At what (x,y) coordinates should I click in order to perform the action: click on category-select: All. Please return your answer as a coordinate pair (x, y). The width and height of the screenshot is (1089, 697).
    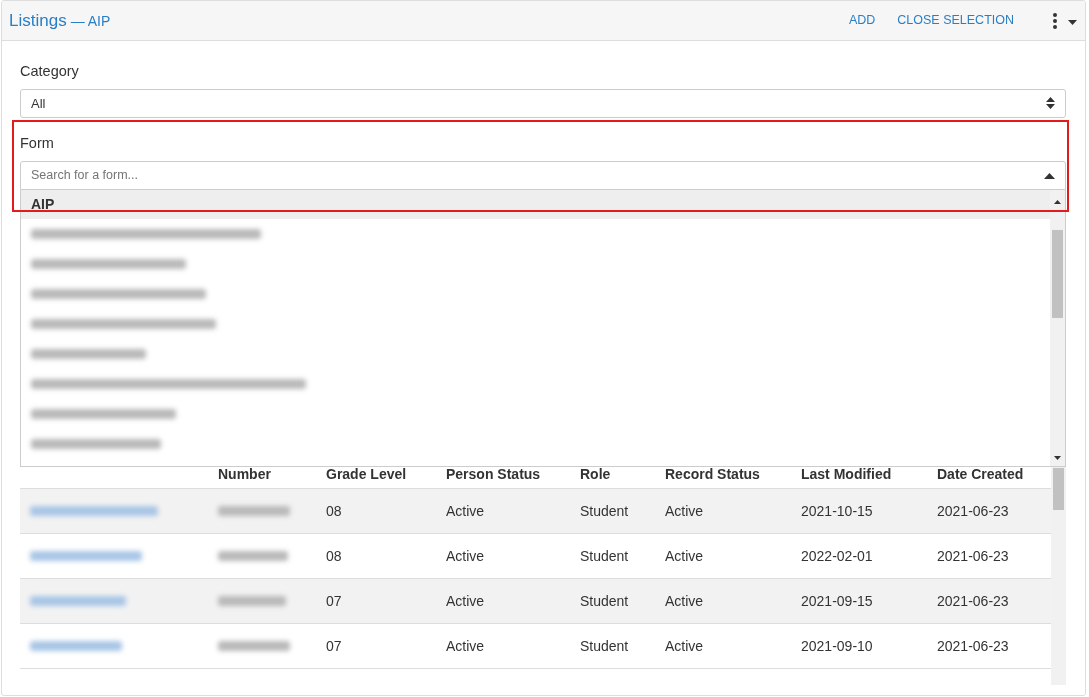
    Looking at the image, I should click on (543, 103).